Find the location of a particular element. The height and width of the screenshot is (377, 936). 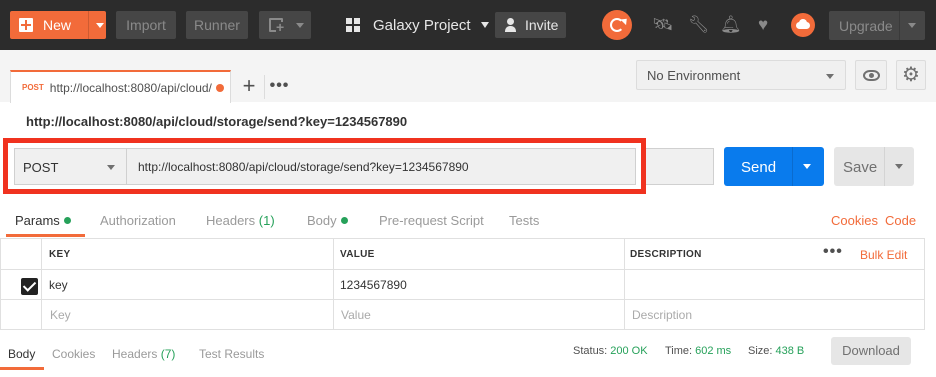

size-value: 438 B is located at coordinates (790, 351).